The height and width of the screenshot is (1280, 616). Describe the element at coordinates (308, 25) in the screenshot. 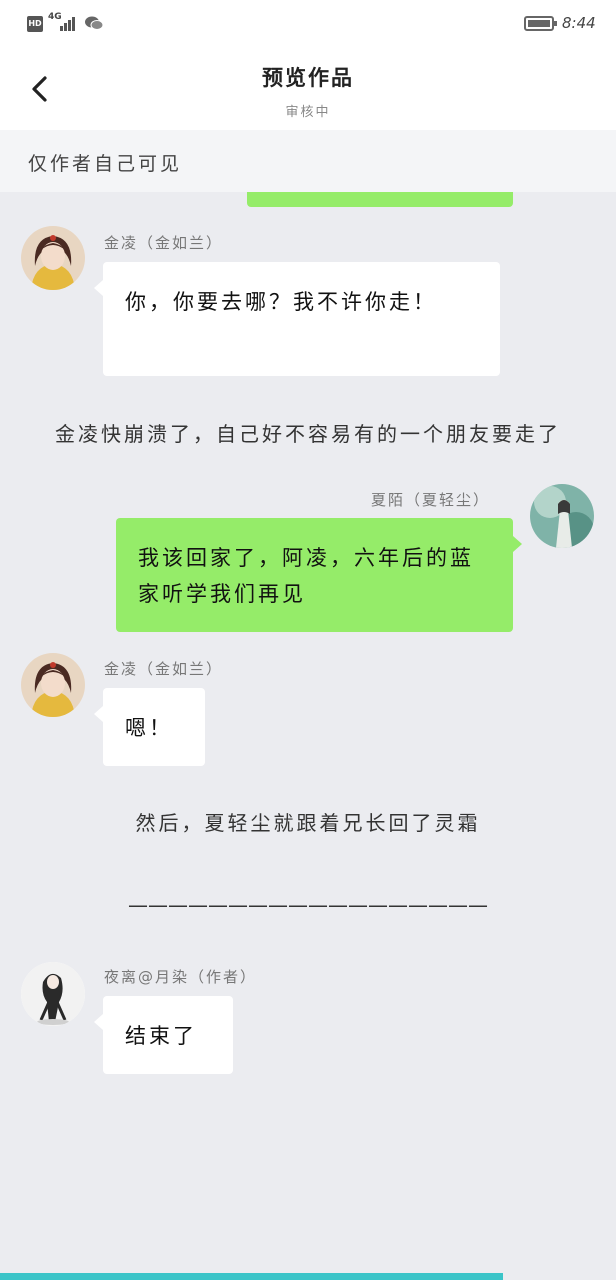

I see `status-bar: HD 4G 8:44` at that location.